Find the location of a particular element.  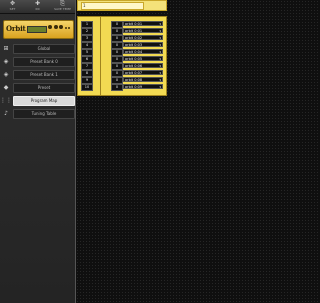

preset-select: orbit 0:08 ▾ is located at coordinates (143, 79).